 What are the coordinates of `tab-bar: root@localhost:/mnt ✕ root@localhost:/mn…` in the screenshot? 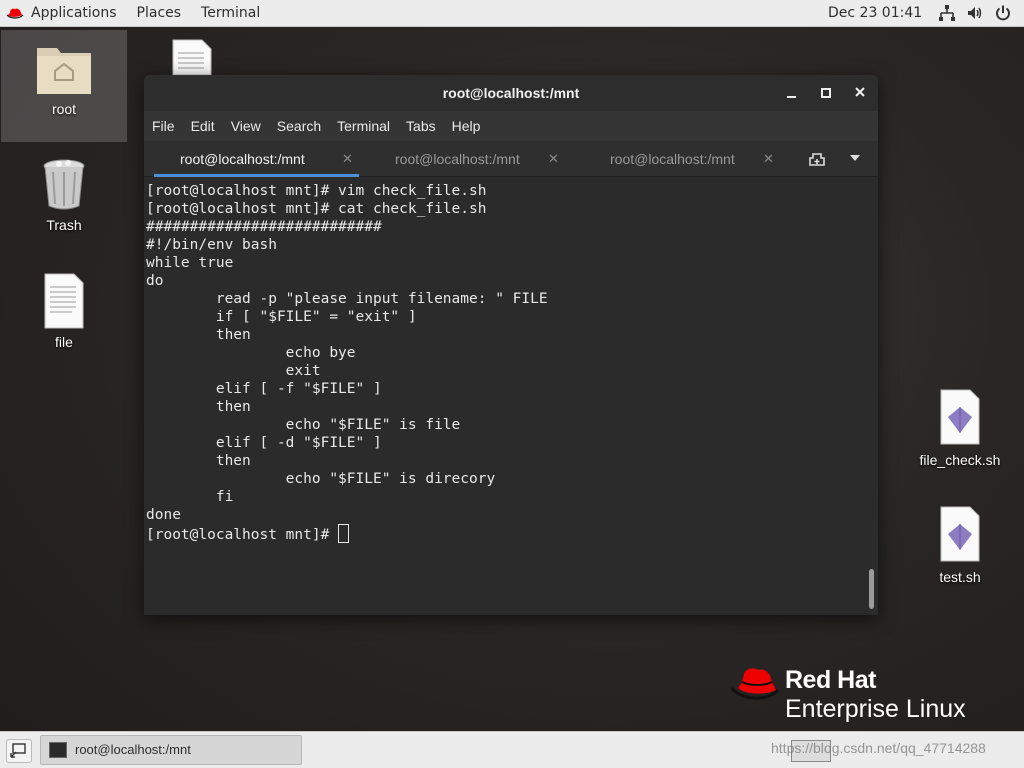 It's located at (511, 159).